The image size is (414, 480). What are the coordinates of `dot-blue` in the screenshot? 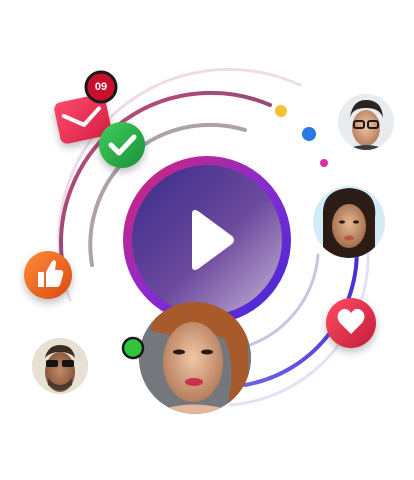 It's located at (309, 134).